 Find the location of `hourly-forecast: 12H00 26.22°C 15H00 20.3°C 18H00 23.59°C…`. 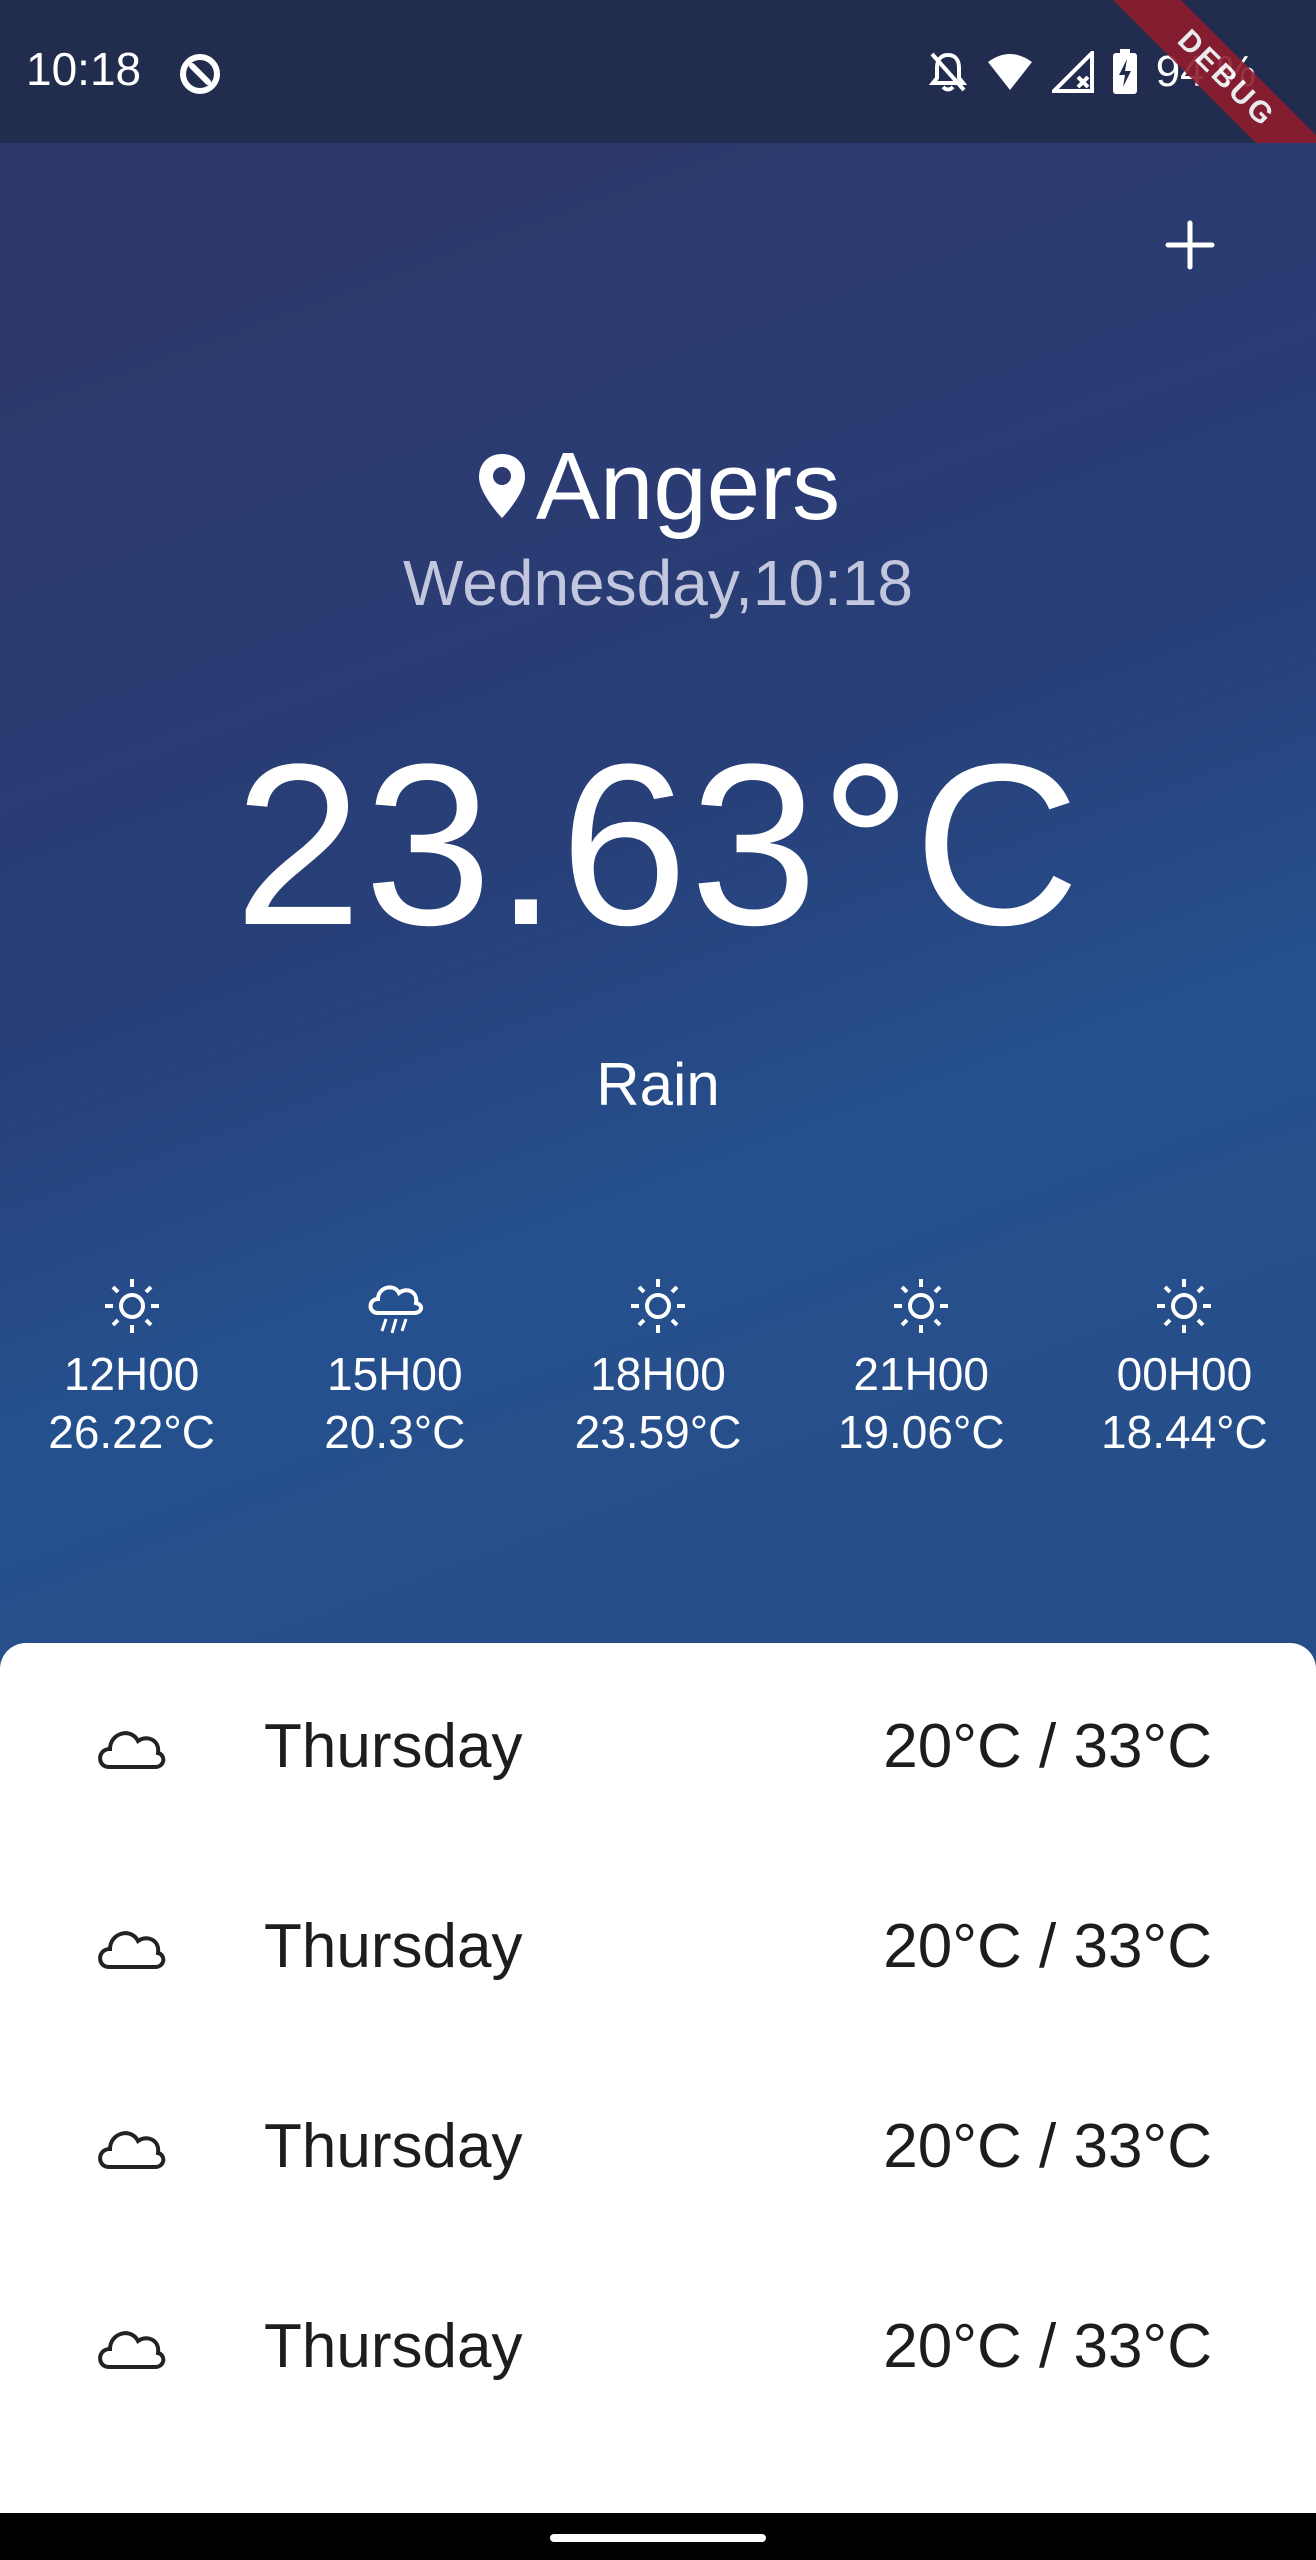

hourly-forecast: 12H00 26.22°C 15H00 20.3°C 18H00 23.59°C… is located at coordinates (658, 1368).